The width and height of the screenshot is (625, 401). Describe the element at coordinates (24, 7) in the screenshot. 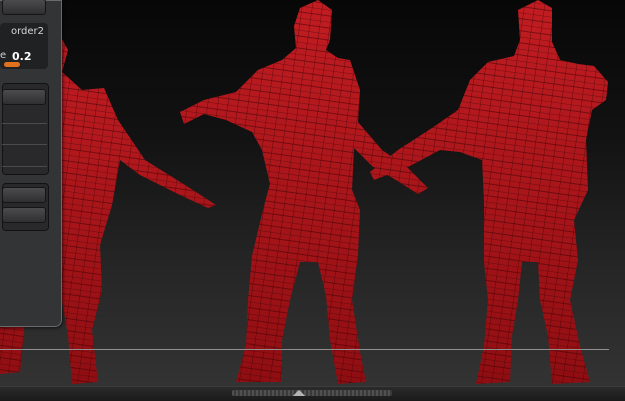

I see `palette-top-button` at that location.